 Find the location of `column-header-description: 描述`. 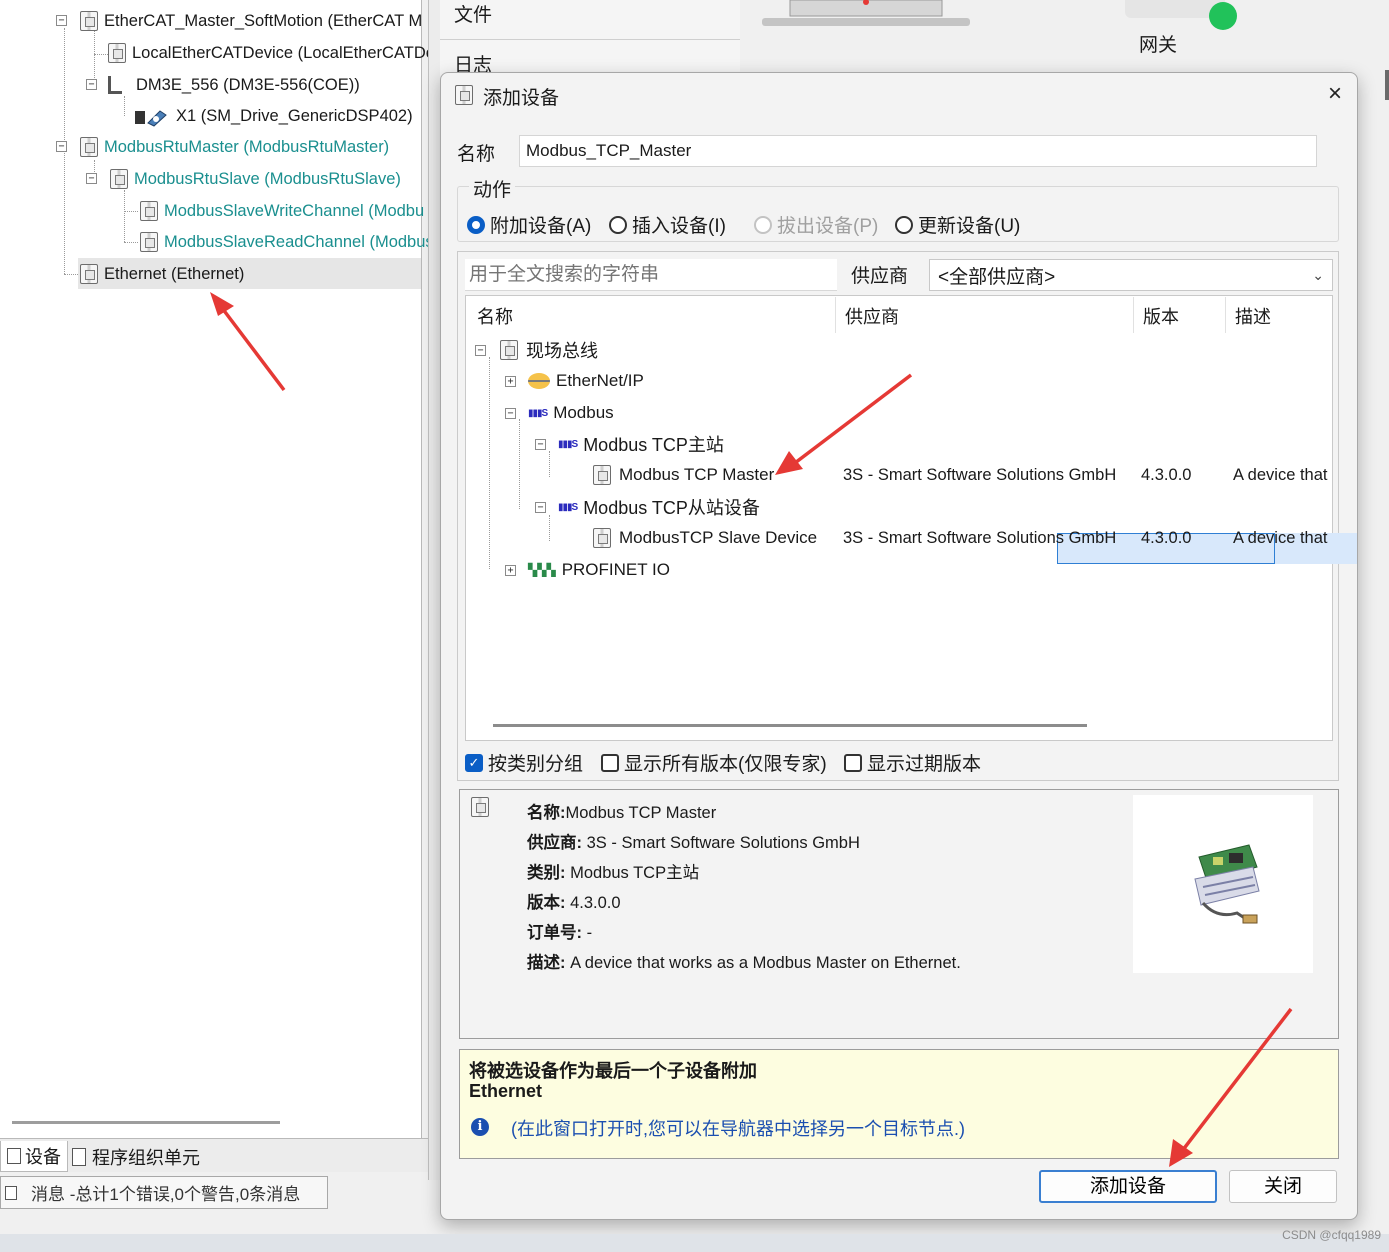

column-header-description: 描述 is located at coordinates (1253, 316).